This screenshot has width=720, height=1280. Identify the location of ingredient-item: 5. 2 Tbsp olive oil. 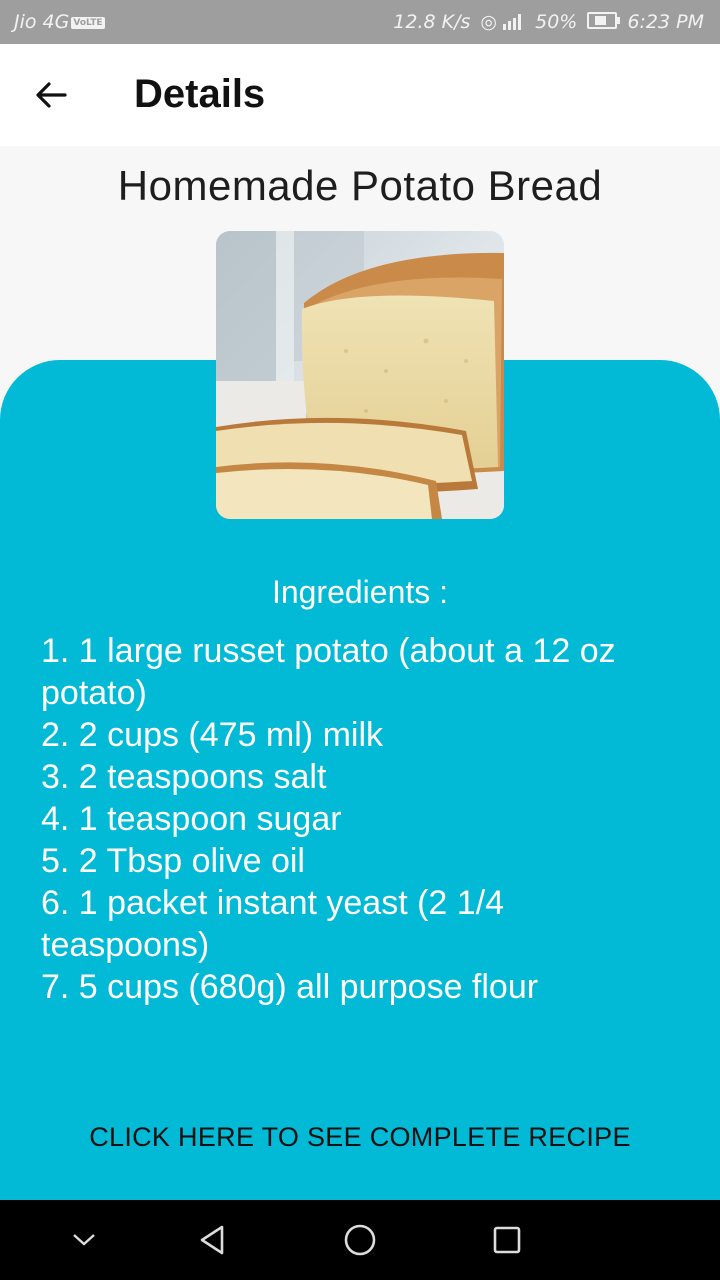
(173, 861).